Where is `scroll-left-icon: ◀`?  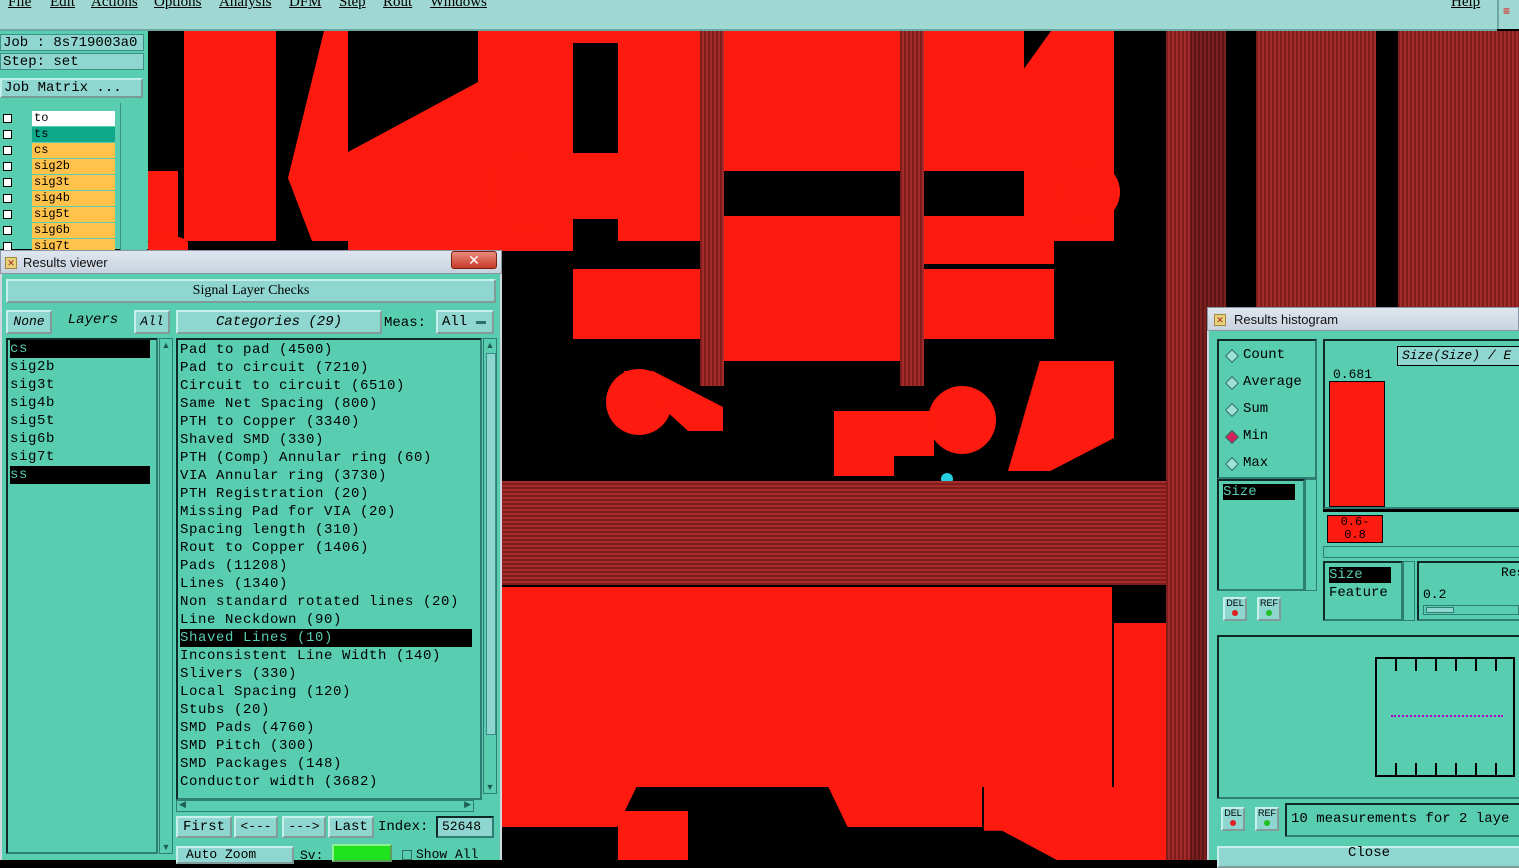
scroll-left-icon: ◀ is located at coordinates (182, 804).